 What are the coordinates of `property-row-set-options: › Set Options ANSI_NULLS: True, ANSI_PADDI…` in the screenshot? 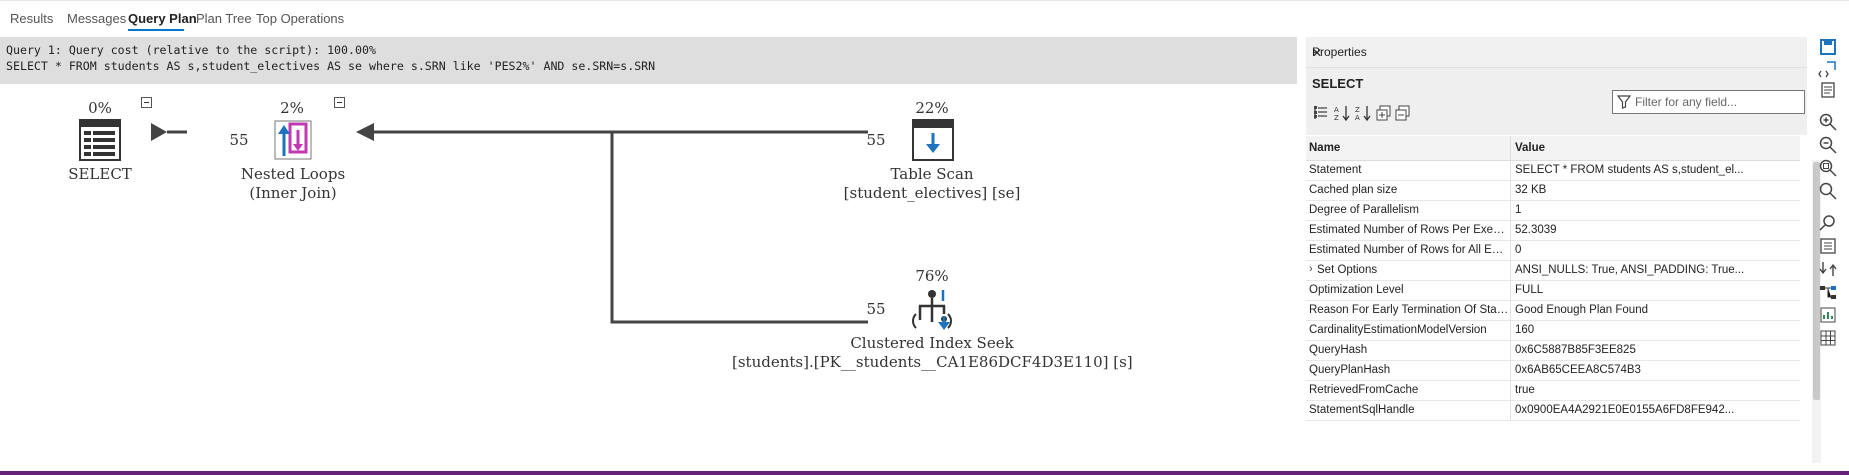 It's located at (1553, 270).